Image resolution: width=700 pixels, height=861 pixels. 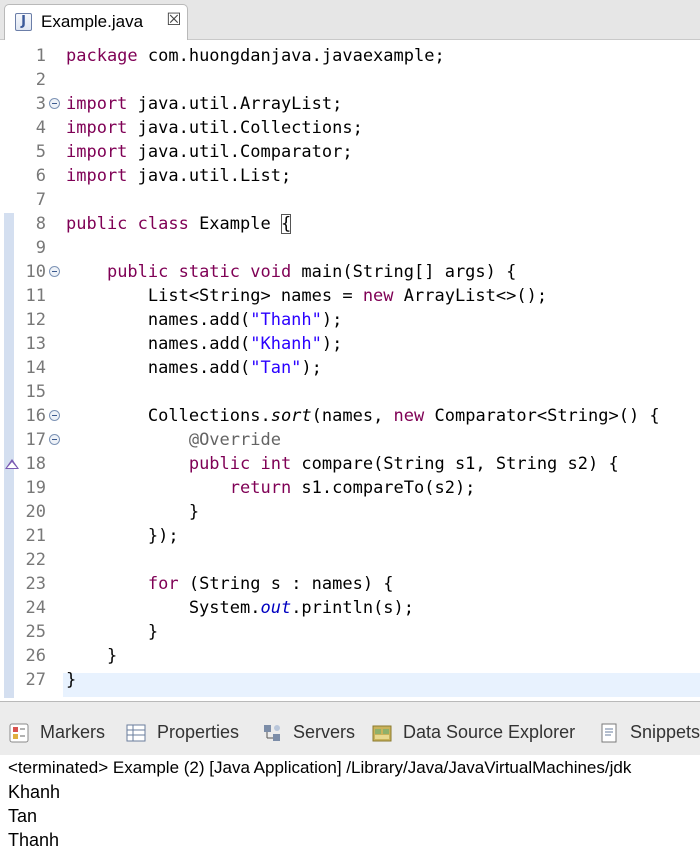 I want to click on code-text: import java.util.Collections;, so click(x=214, y=128).